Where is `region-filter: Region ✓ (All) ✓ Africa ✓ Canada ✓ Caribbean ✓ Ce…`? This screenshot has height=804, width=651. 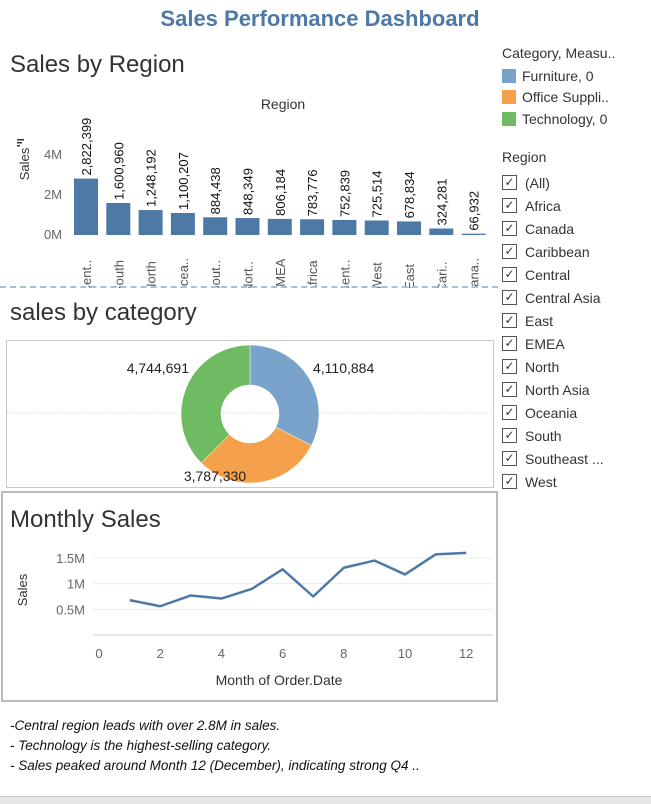
region-filter: Region ✓ (All) ✓ Africa ✓ Canada ✓ Caribbean ✓ Ce… is located at coordinates (574, 321).